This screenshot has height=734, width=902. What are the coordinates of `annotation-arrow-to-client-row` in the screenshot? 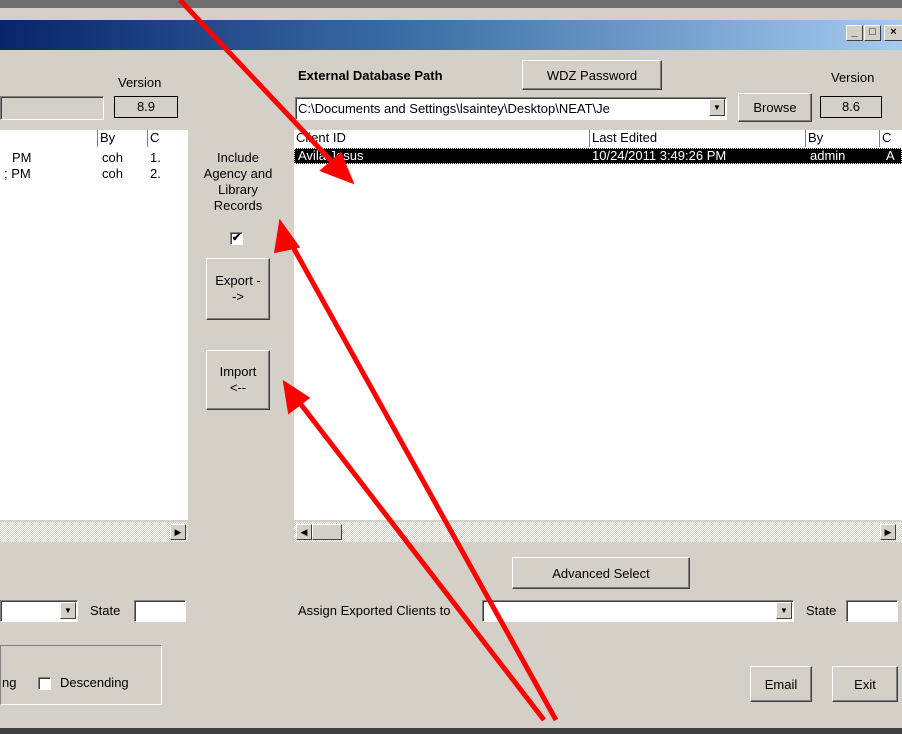 It's located at (259, 85).